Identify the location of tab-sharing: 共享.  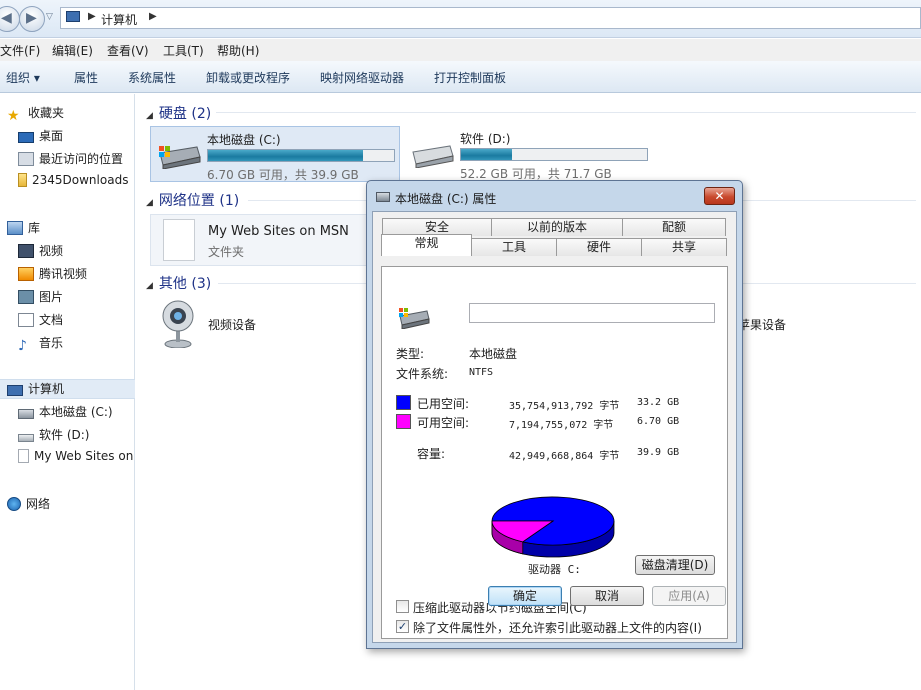
(684, 247).